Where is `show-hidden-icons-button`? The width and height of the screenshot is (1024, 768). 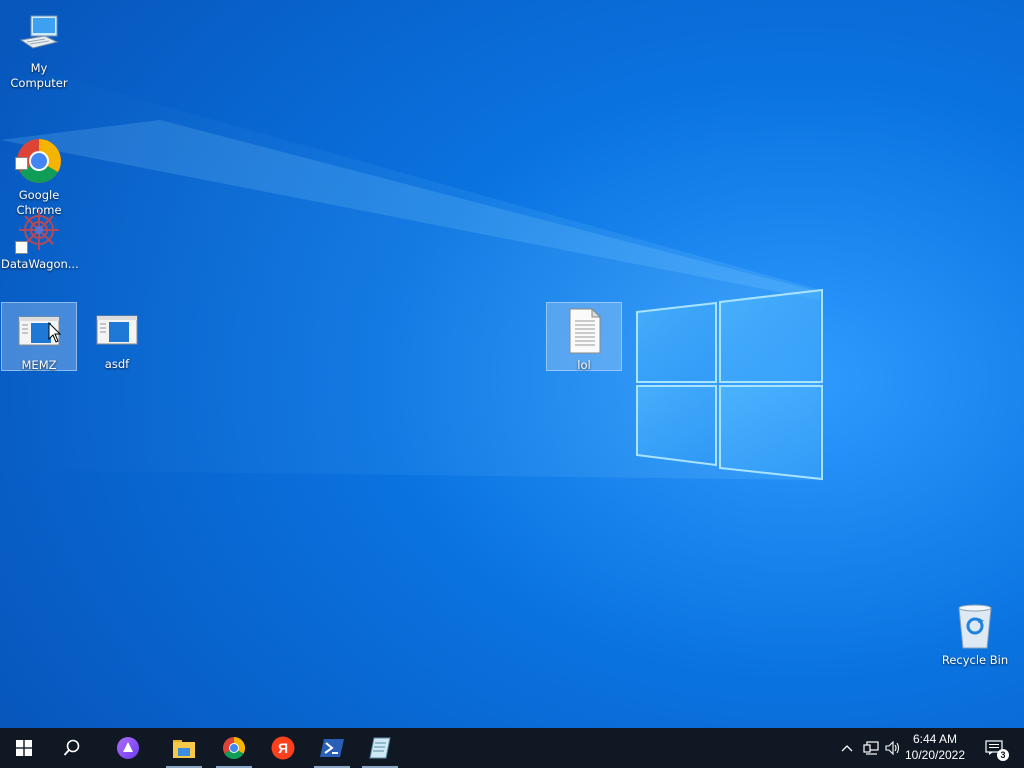 show-hidden-icons-button is located at coordinates (847, 748).